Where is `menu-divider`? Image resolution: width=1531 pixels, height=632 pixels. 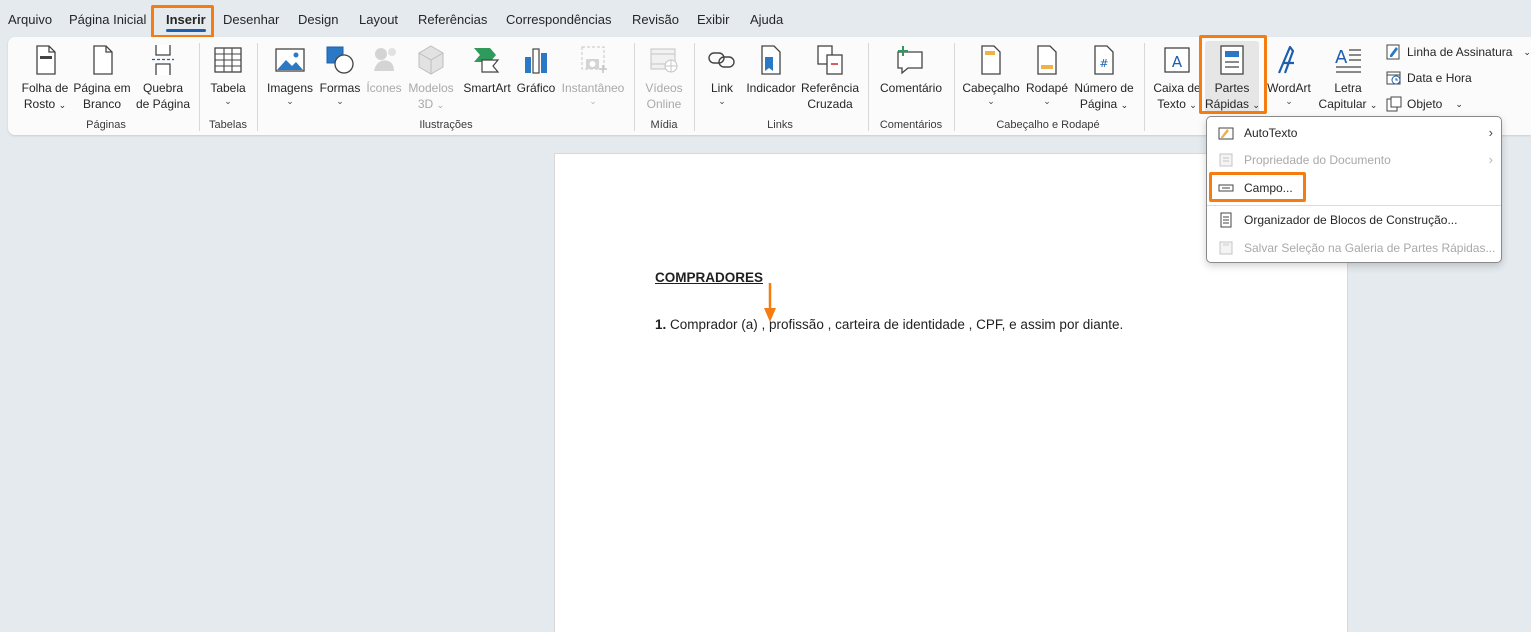 menu-divider is located at coordinates (1354, 205).